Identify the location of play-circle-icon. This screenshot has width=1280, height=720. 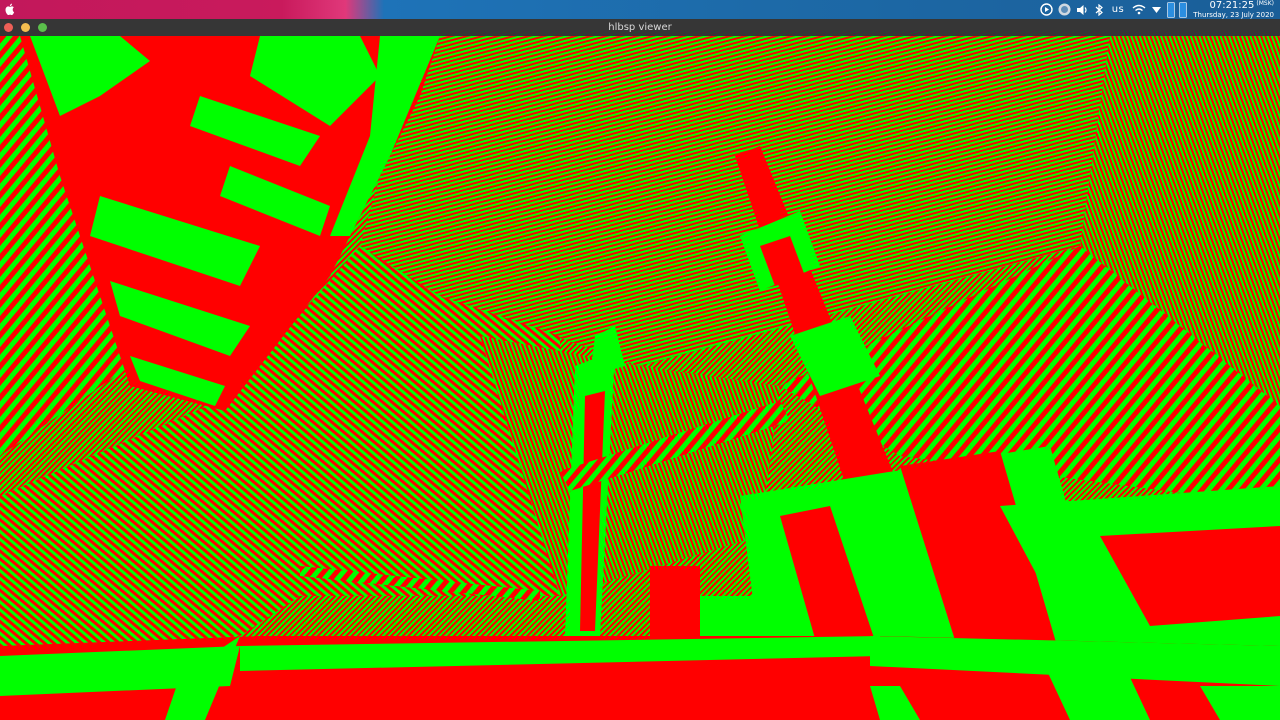
(1046, 9).